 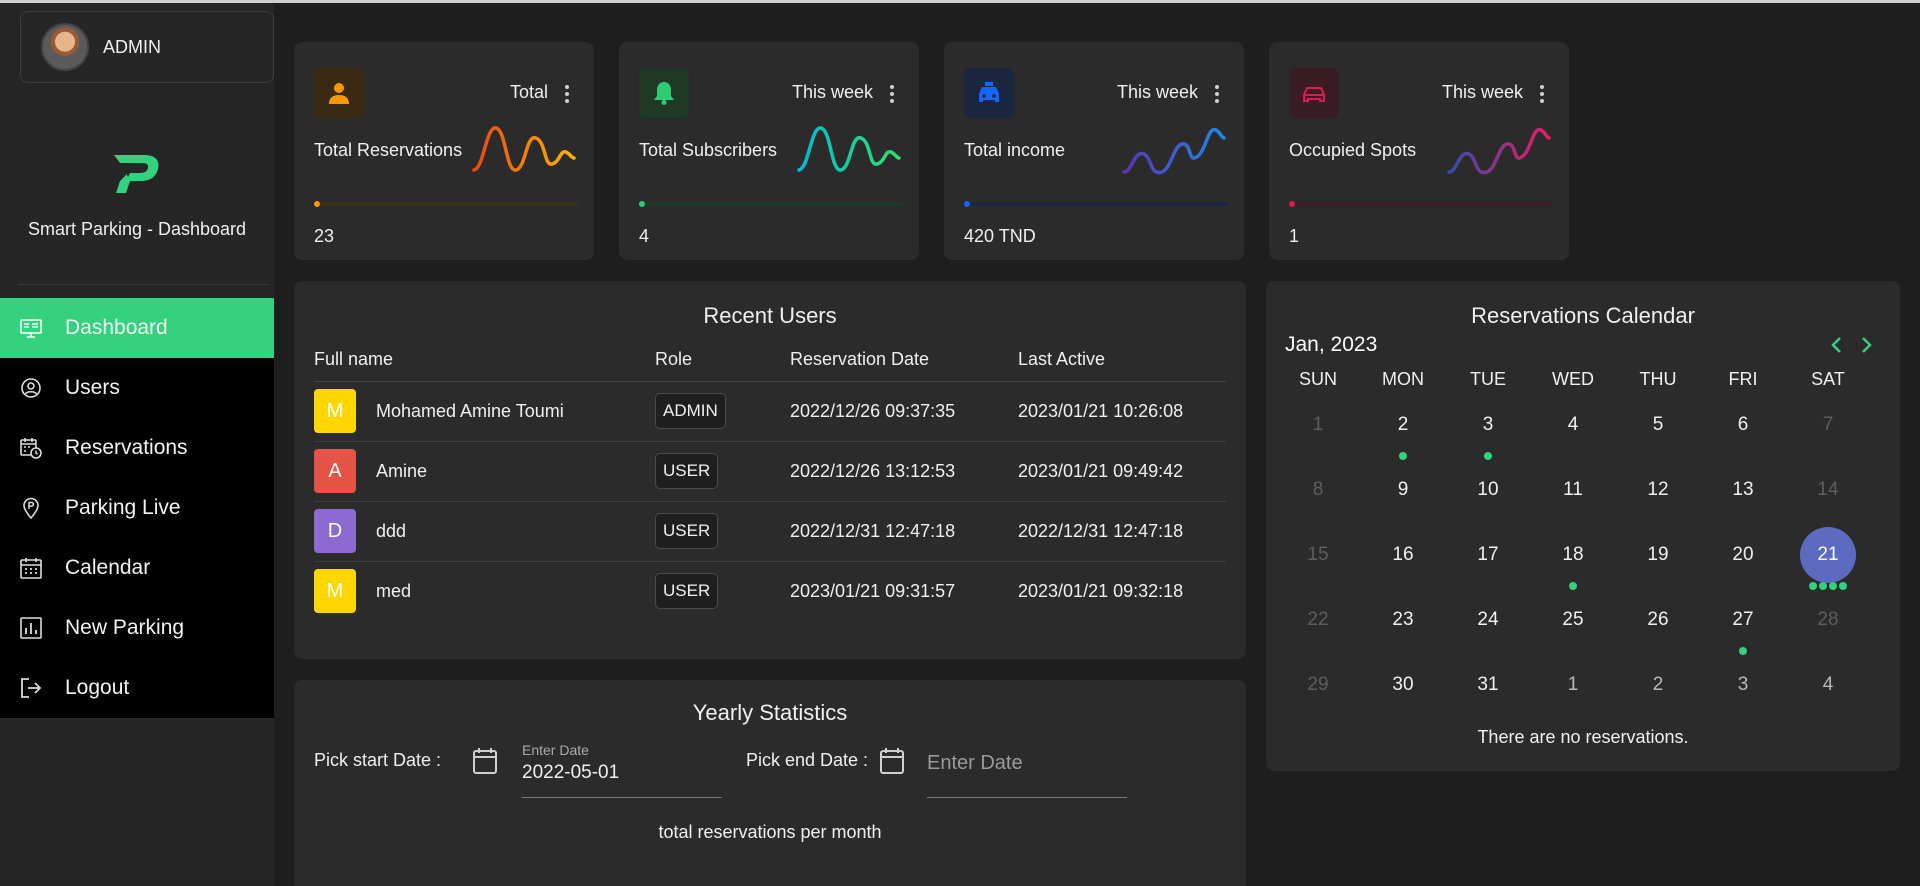 What do you see at coordinates (484, 364) in the screenshot?
I see `column-header: Full name` at bounding box center [484, 364].